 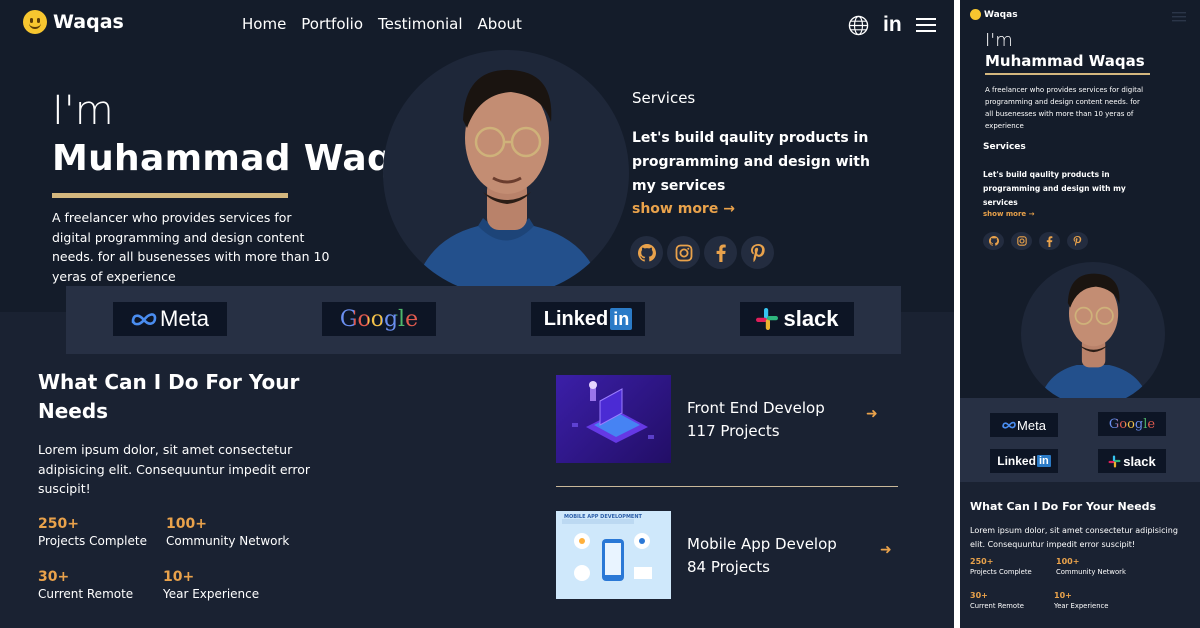 I want to click on illustration-caption: MOBILE APP DEVELOPMENT, so click(x=603, y=517).